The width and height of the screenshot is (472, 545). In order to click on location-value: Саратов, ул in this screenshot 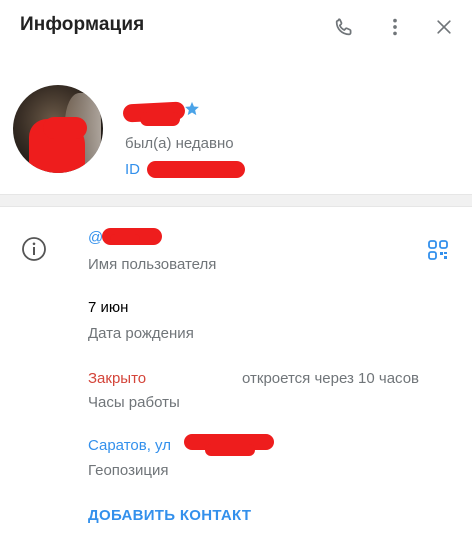, I will do `click(129, 445)`.